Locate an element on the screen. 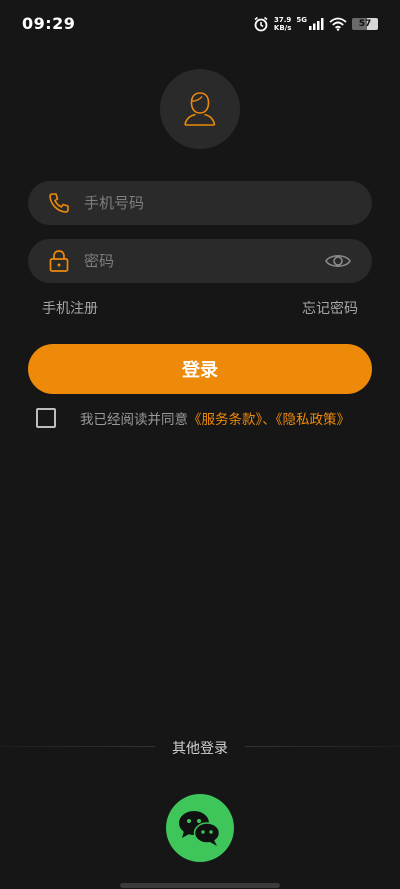  other-login-label: 其他登录 is located at coordinates (200, 749).